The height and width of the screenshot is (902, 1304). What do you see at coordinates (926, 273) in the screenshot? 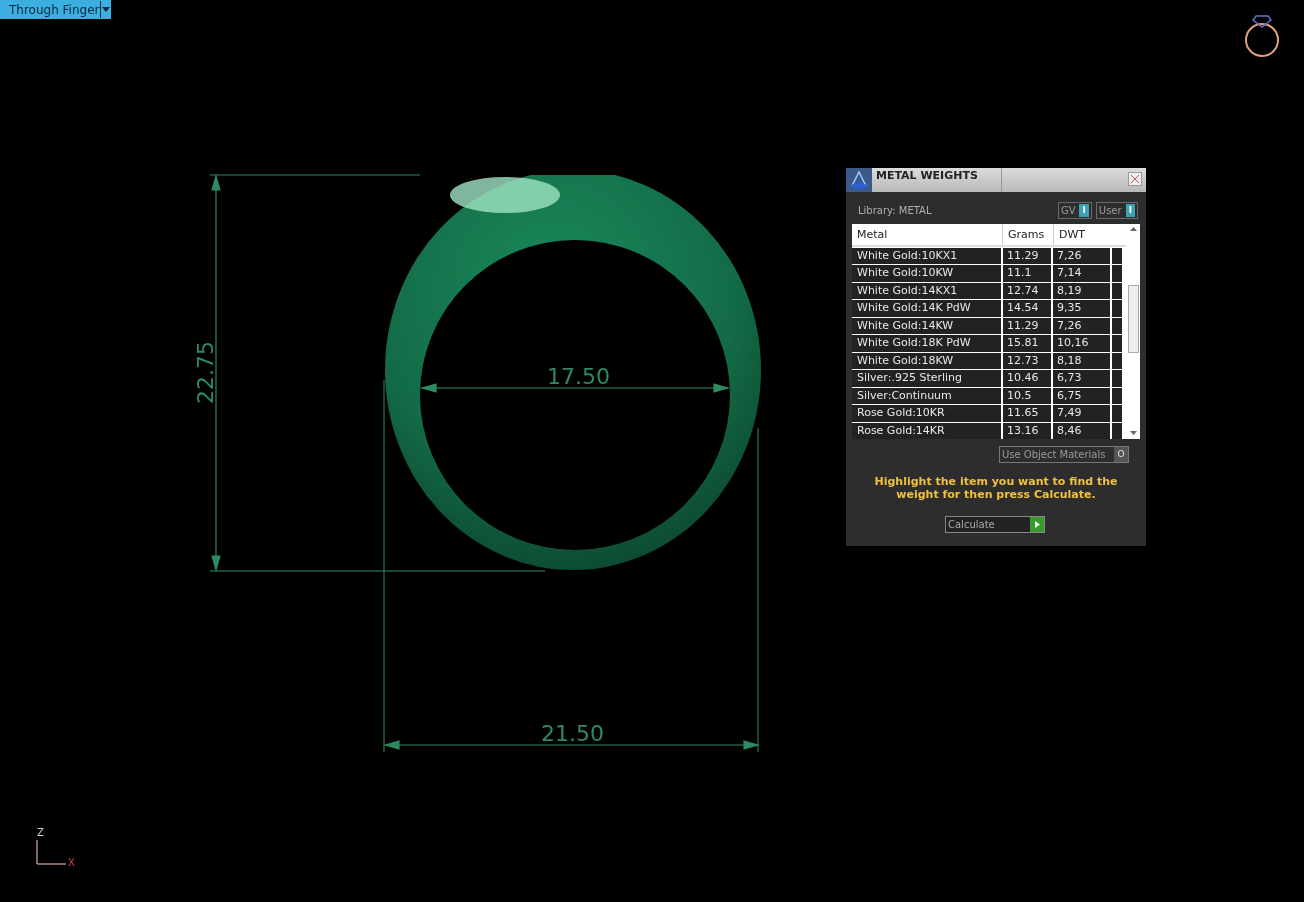
I see `table-cell: White Gold:10KW` at bounding box center [926, 273].